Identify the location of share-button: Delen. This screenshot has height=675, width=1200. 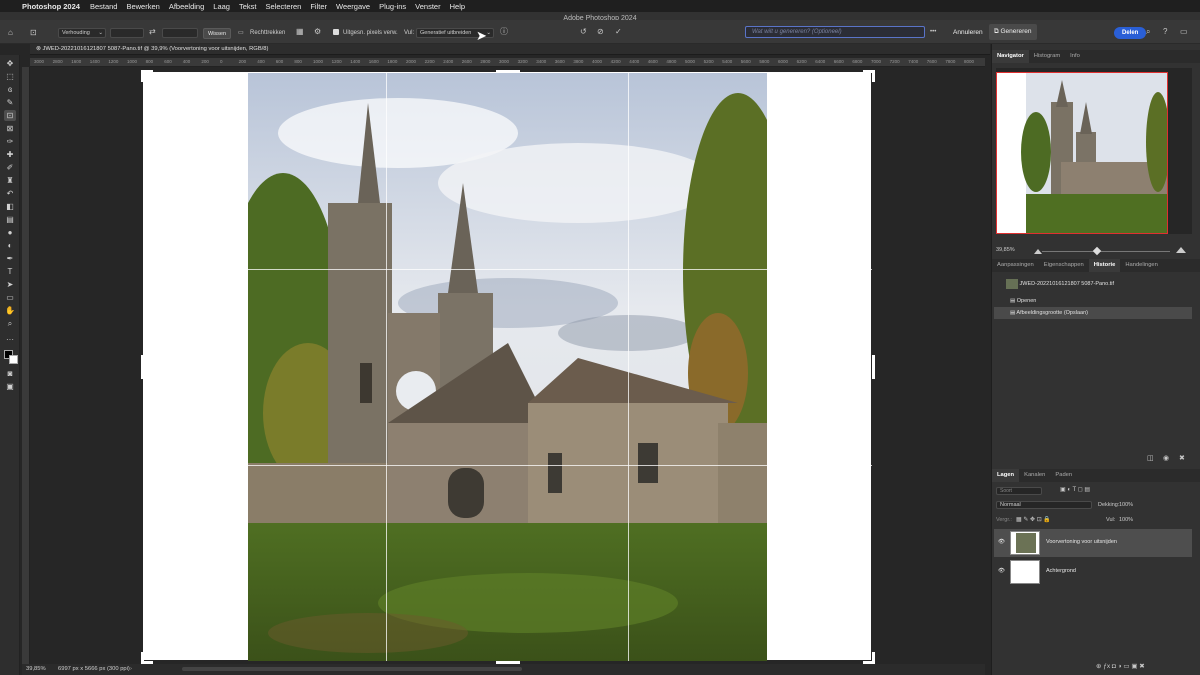
(1130, 33).